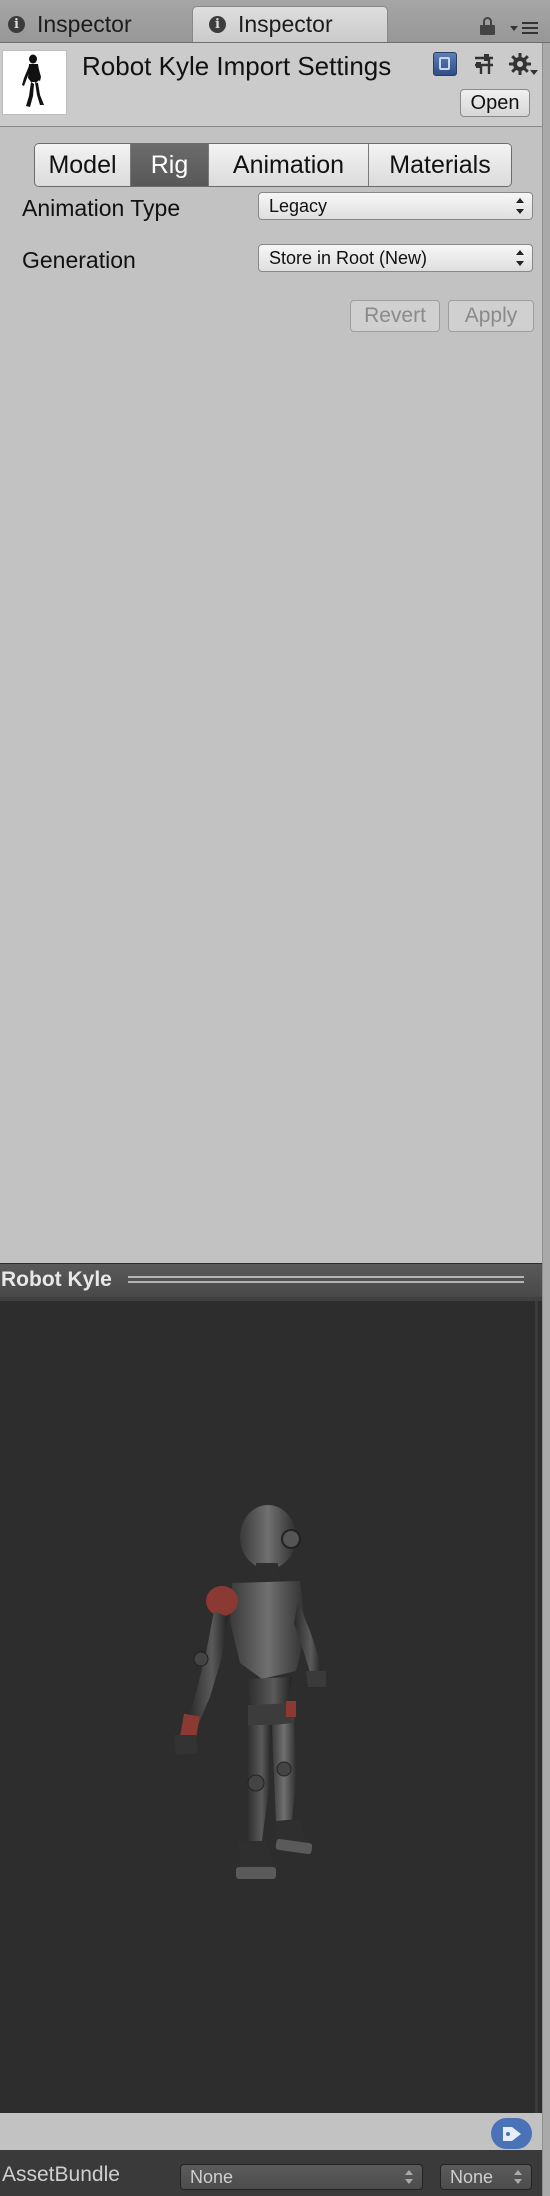 The width and height of the screenshot is (550, 2196). What do you see at coordinates (83, 165) in the screenshot?
I see `tab-model: Model` at bounding box center [83, 165].